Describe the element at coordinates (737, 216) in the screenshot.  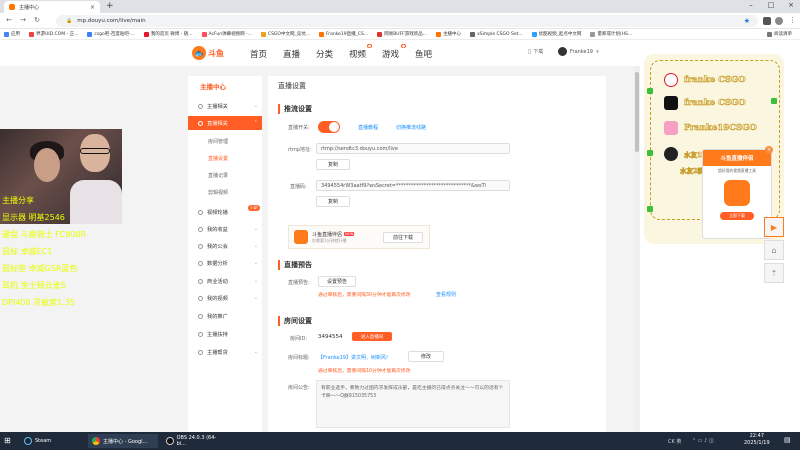
I see `popup-download-button: 立即下载` at that location.